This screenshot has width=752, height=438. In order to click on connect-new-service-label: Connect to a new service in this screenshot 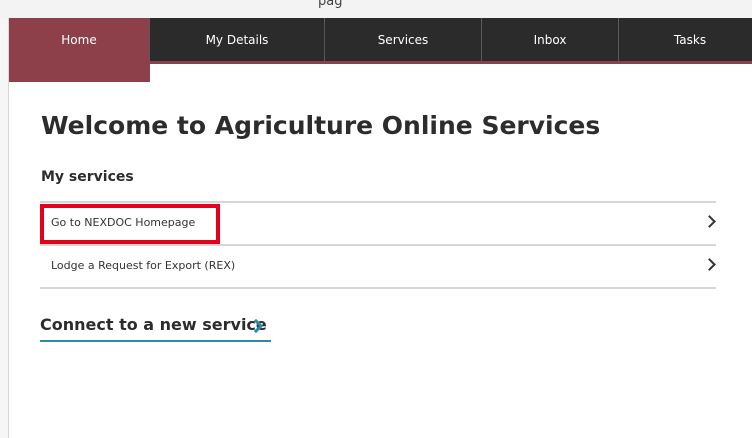, I will do `click(153, 324)`.